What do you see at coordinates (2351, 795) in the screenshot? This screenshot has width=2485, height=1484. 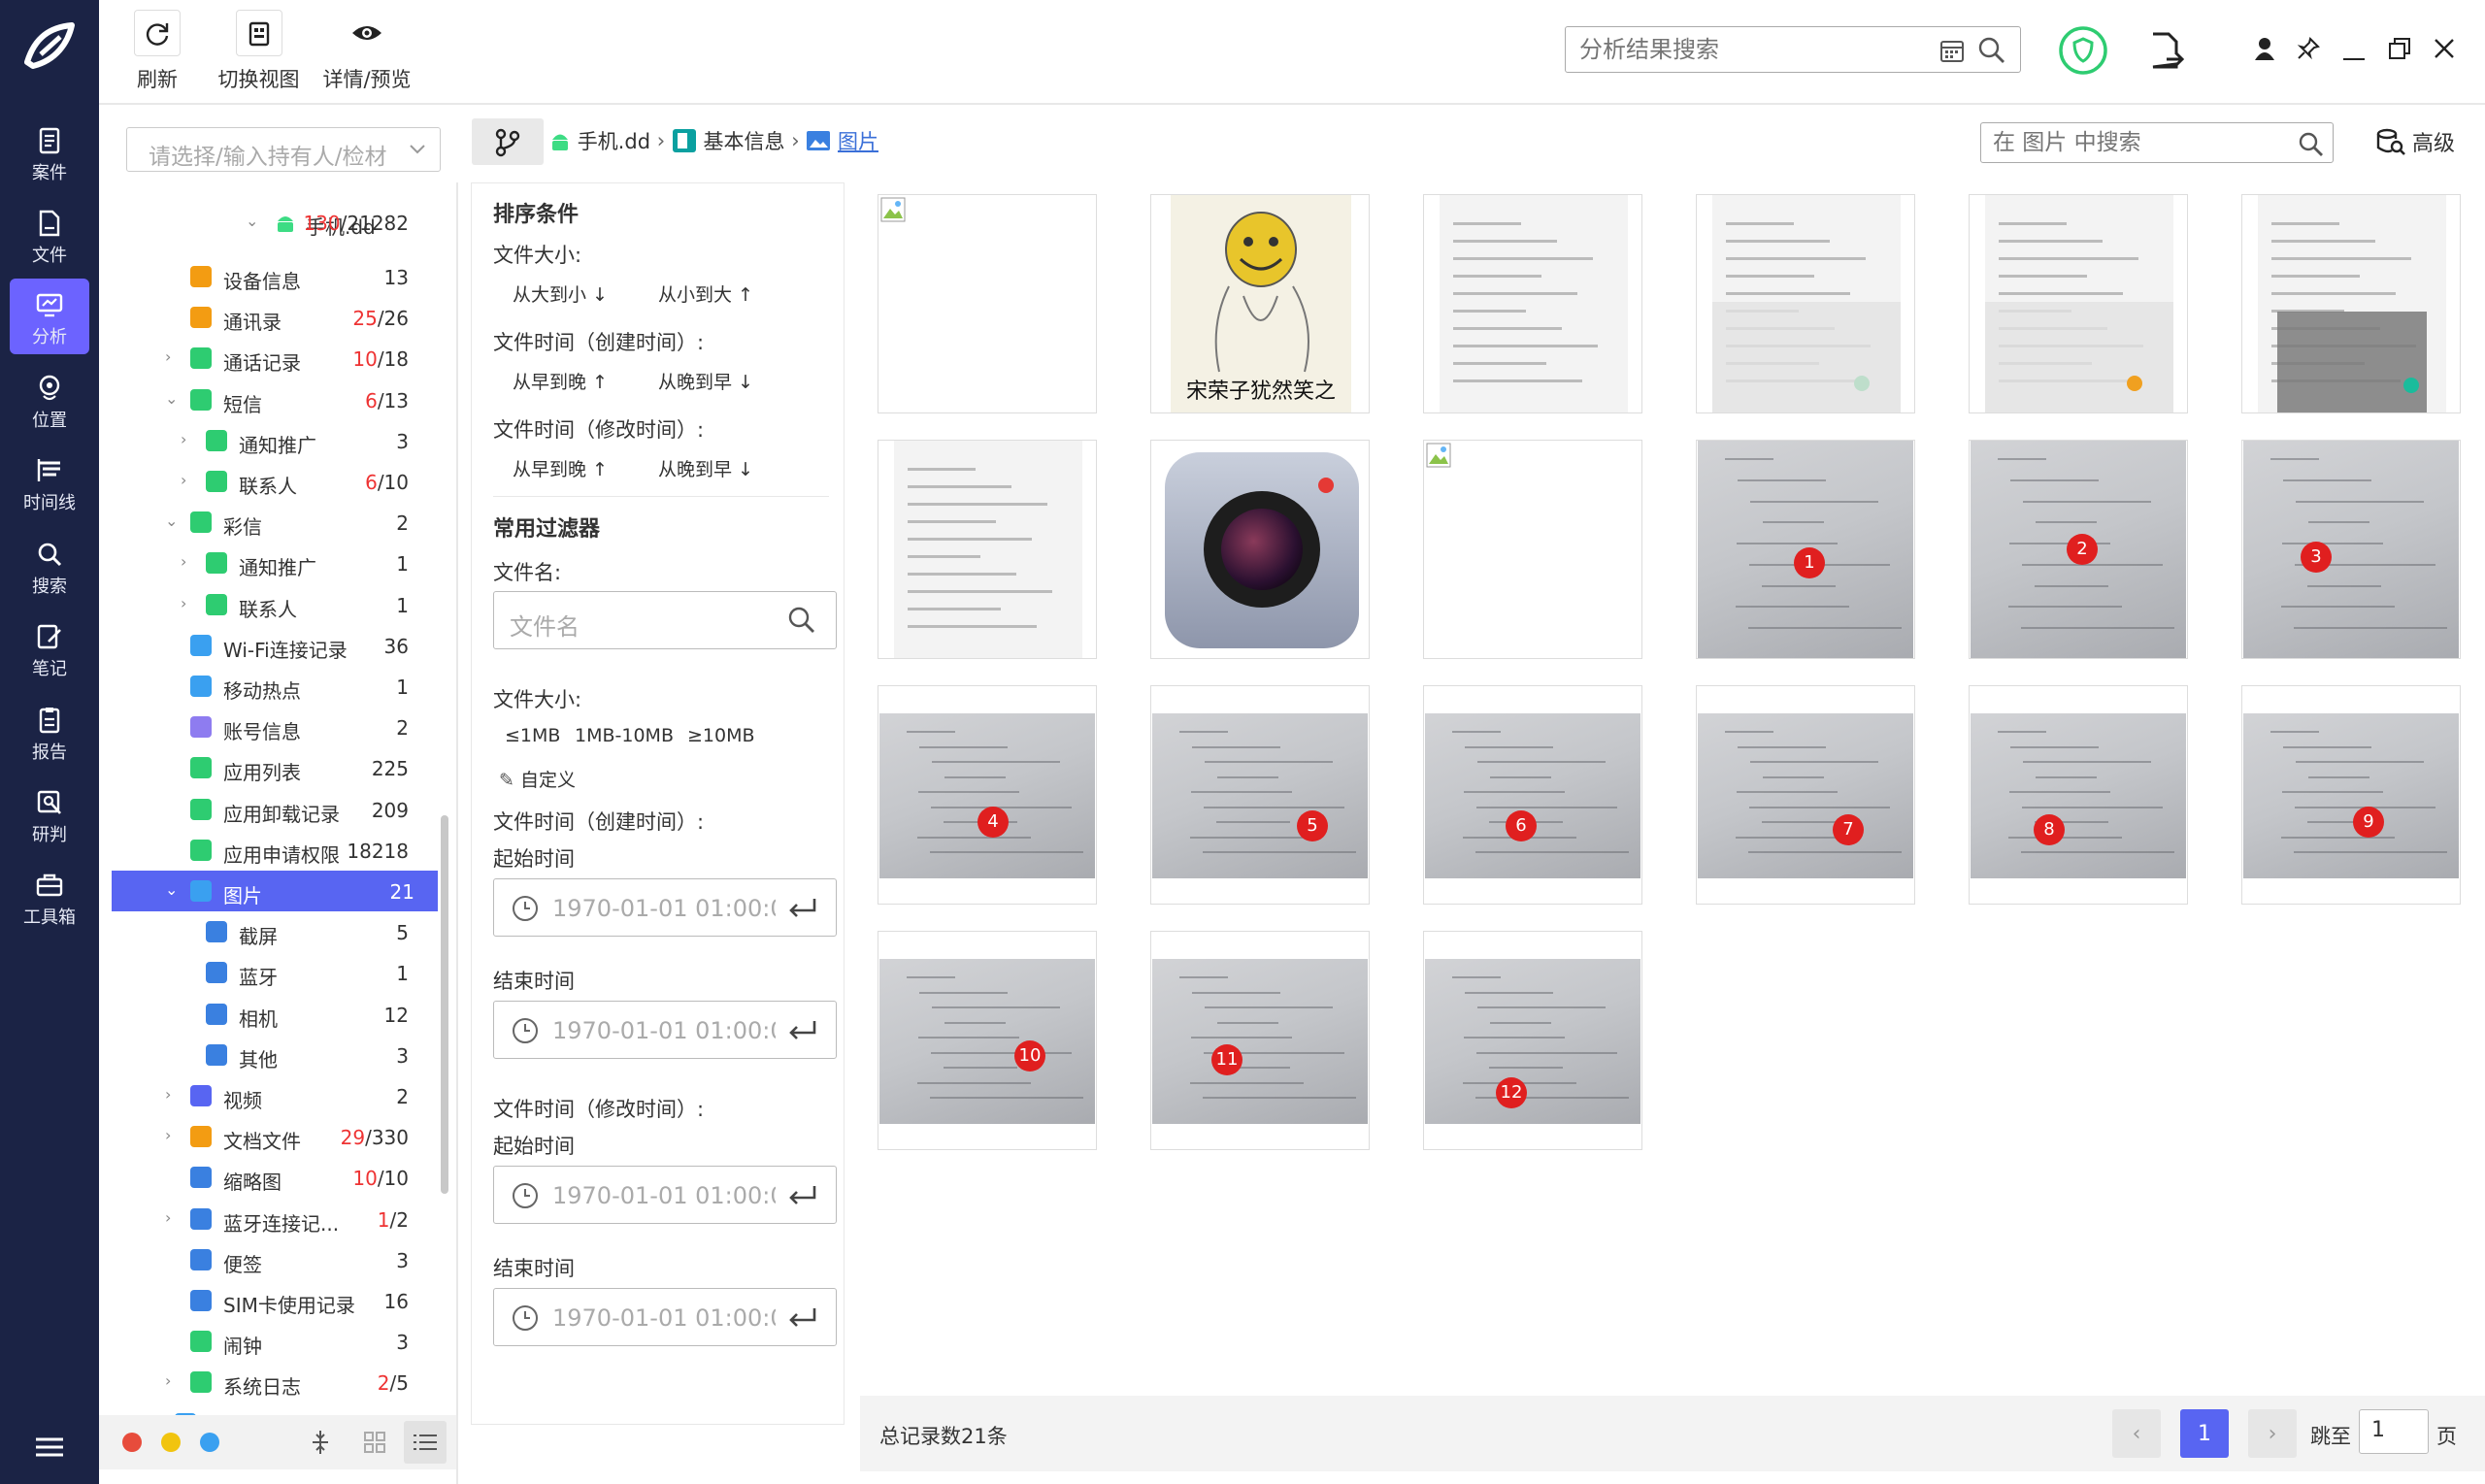 I see `image-thumbnail: 9` at bounding box center [2351, 795].